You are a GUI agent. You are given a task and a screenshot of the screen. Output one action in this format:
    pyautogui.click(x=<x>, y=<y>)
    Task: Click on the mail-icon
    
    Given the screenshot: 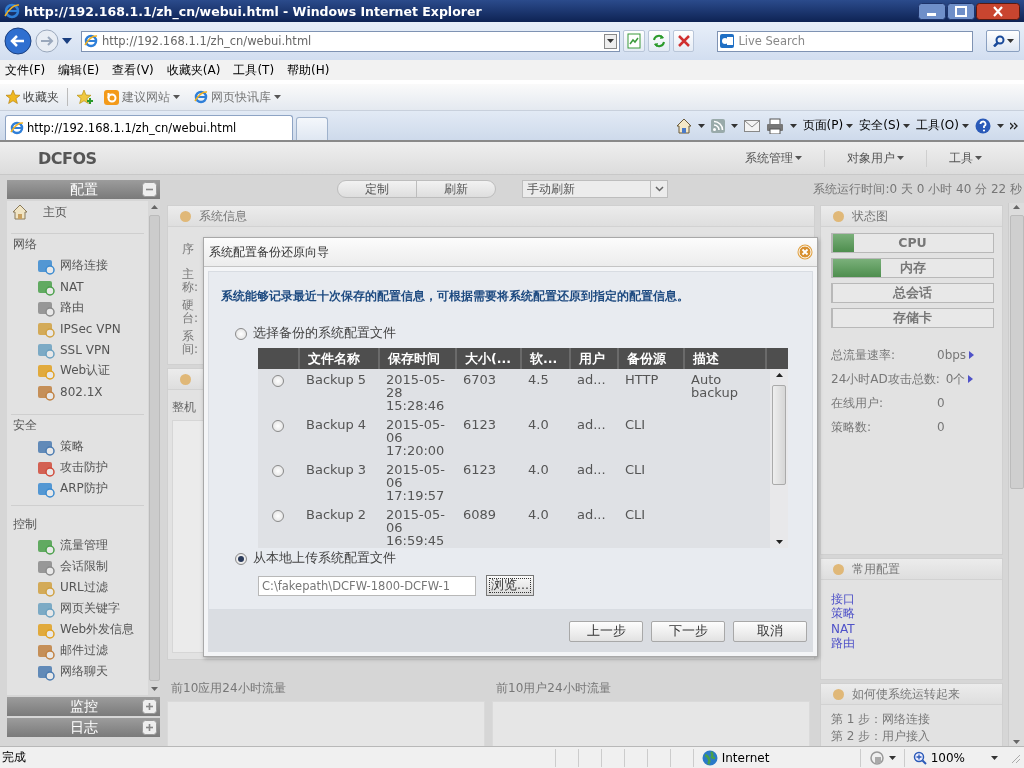 What is the action you would take?
    pyautogui.click(x=751, y=125)
    